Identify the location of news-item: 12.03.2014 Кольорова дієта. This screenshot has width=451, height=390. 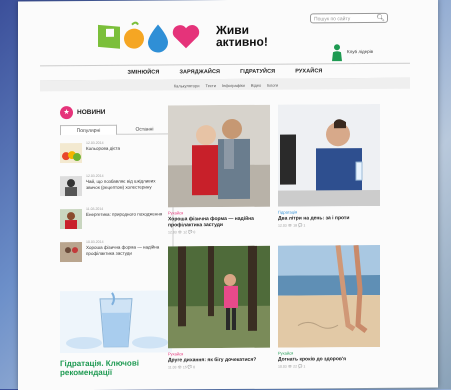
(115, 153).